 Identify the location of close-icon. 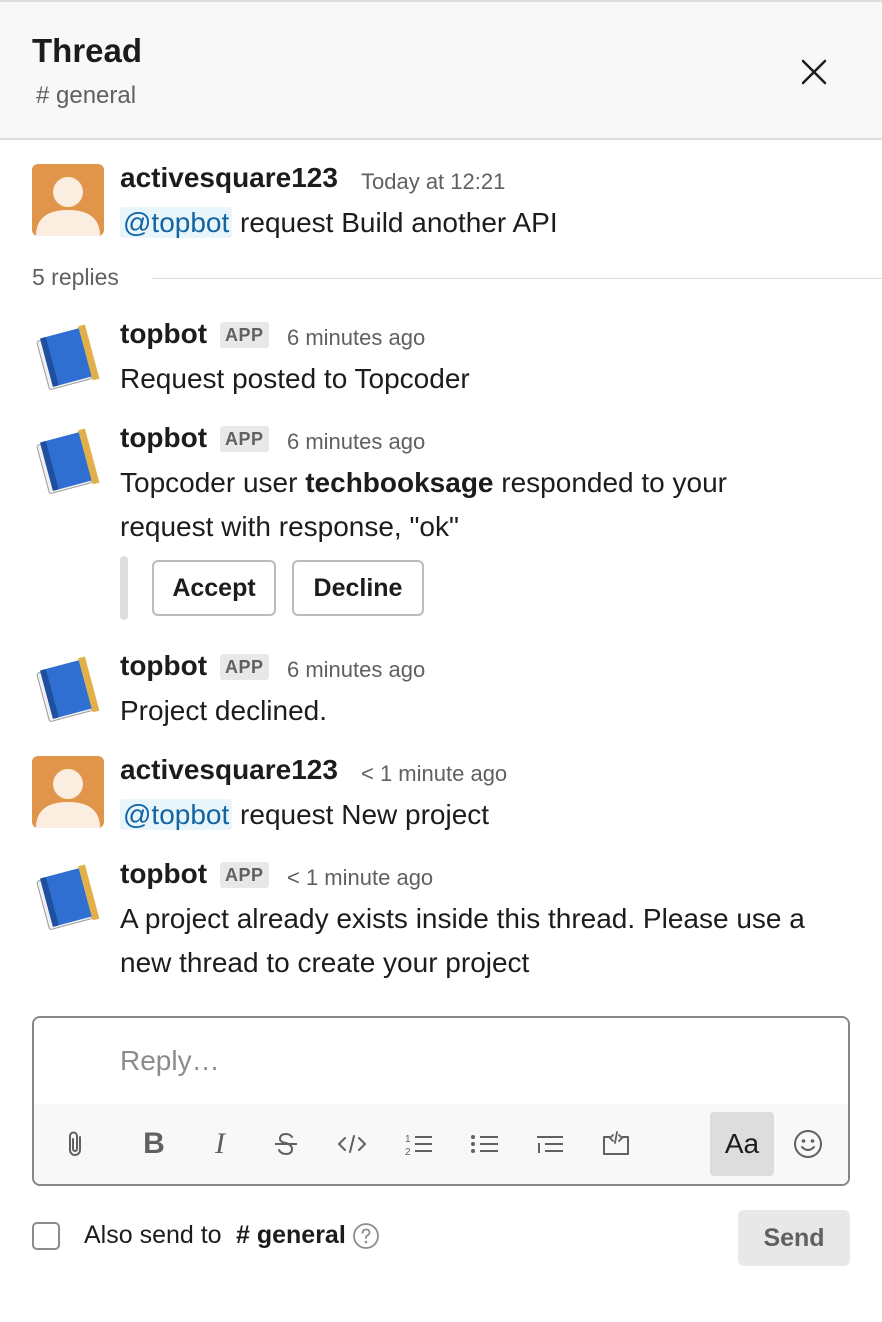
(814, 72).